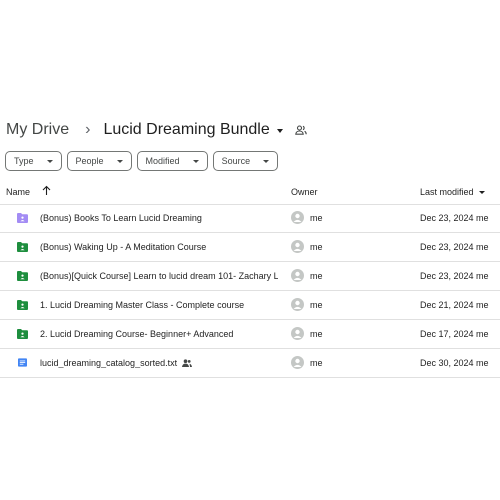 The height and width of the screenshot is (500, 500). What do you see at coordinates (109, 363) in the screenshot?
I see `file-name: lucid_dreaming_catalog_sorted.txt` at bounding box center [109, 363].